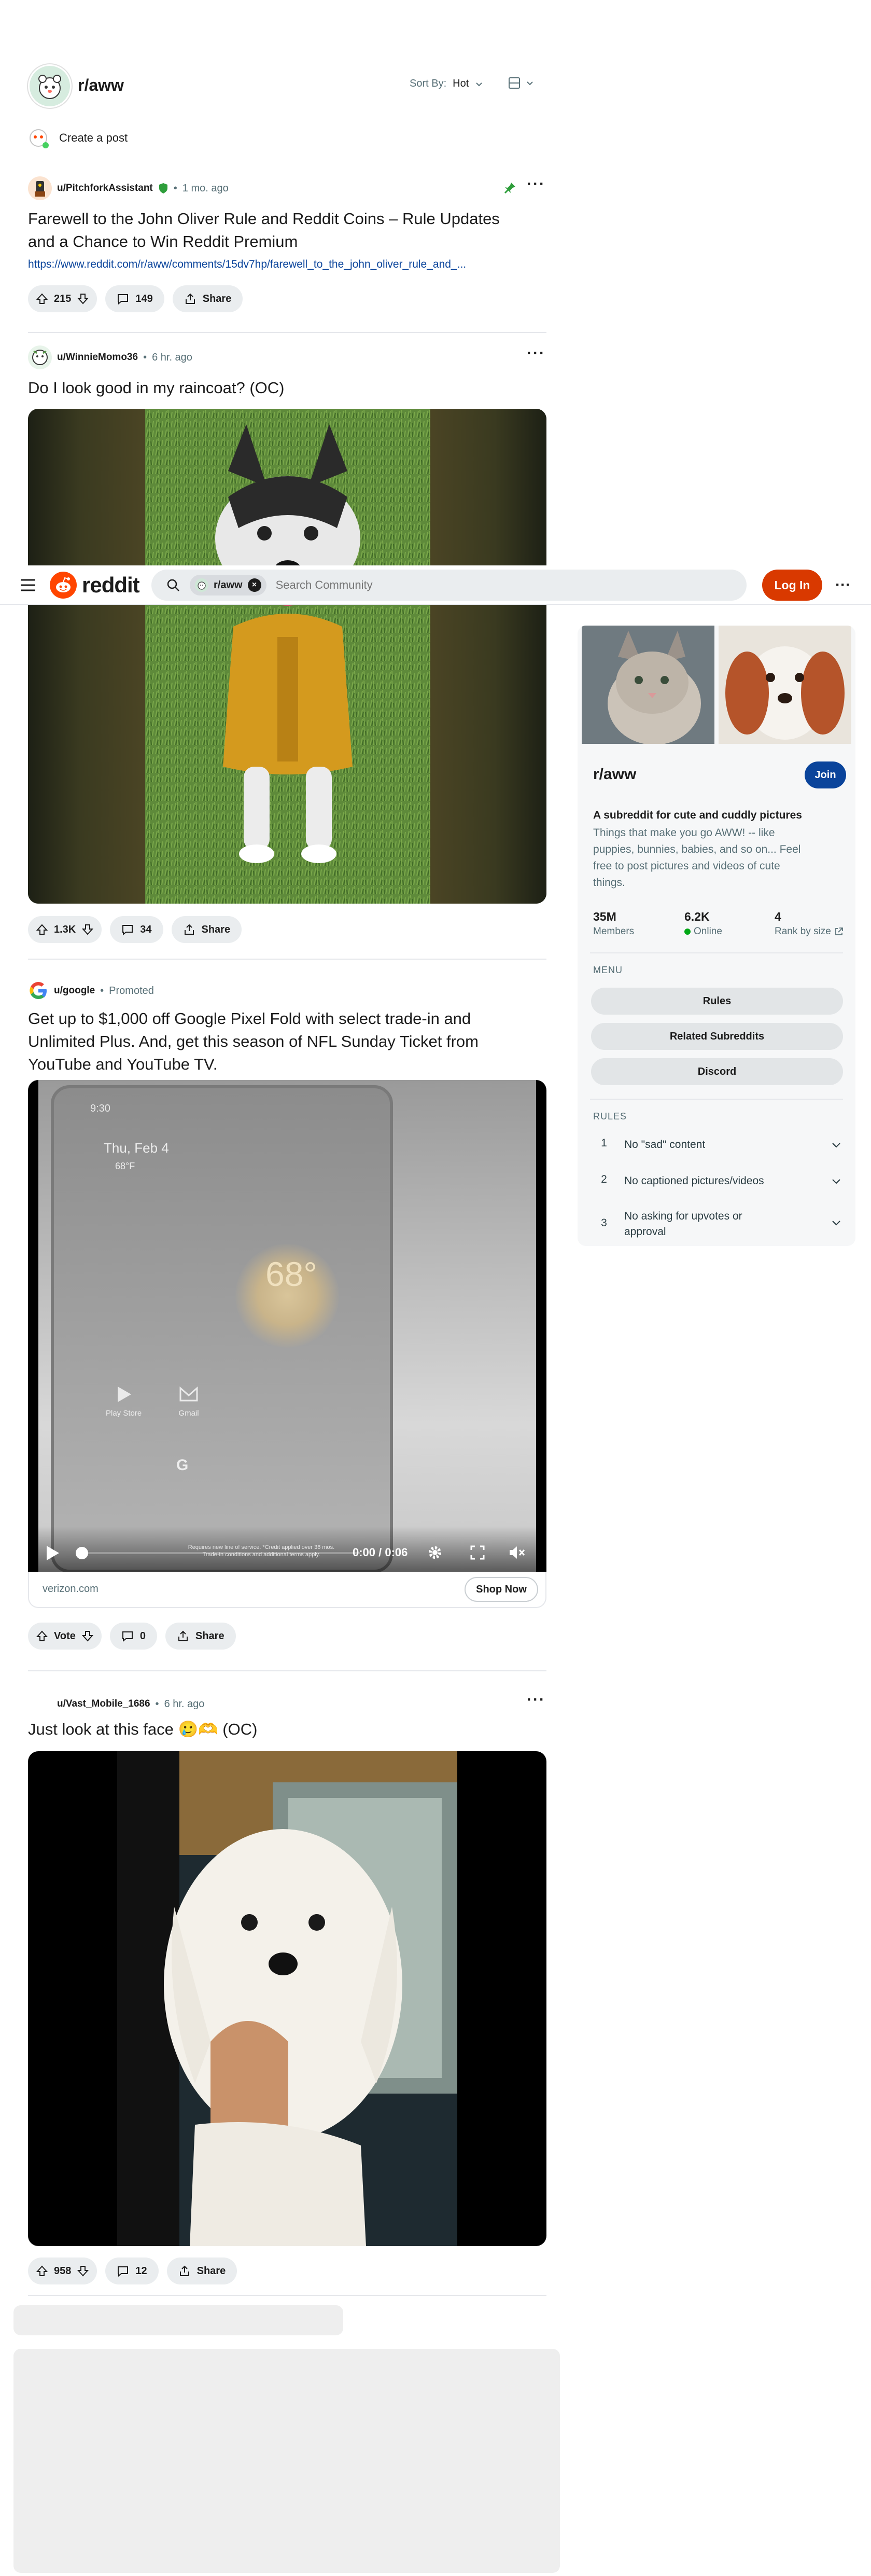 This screenshot has height=2576, width=871. I want to click on video-time: 0:00 / 0:06, so click(380, 1552).